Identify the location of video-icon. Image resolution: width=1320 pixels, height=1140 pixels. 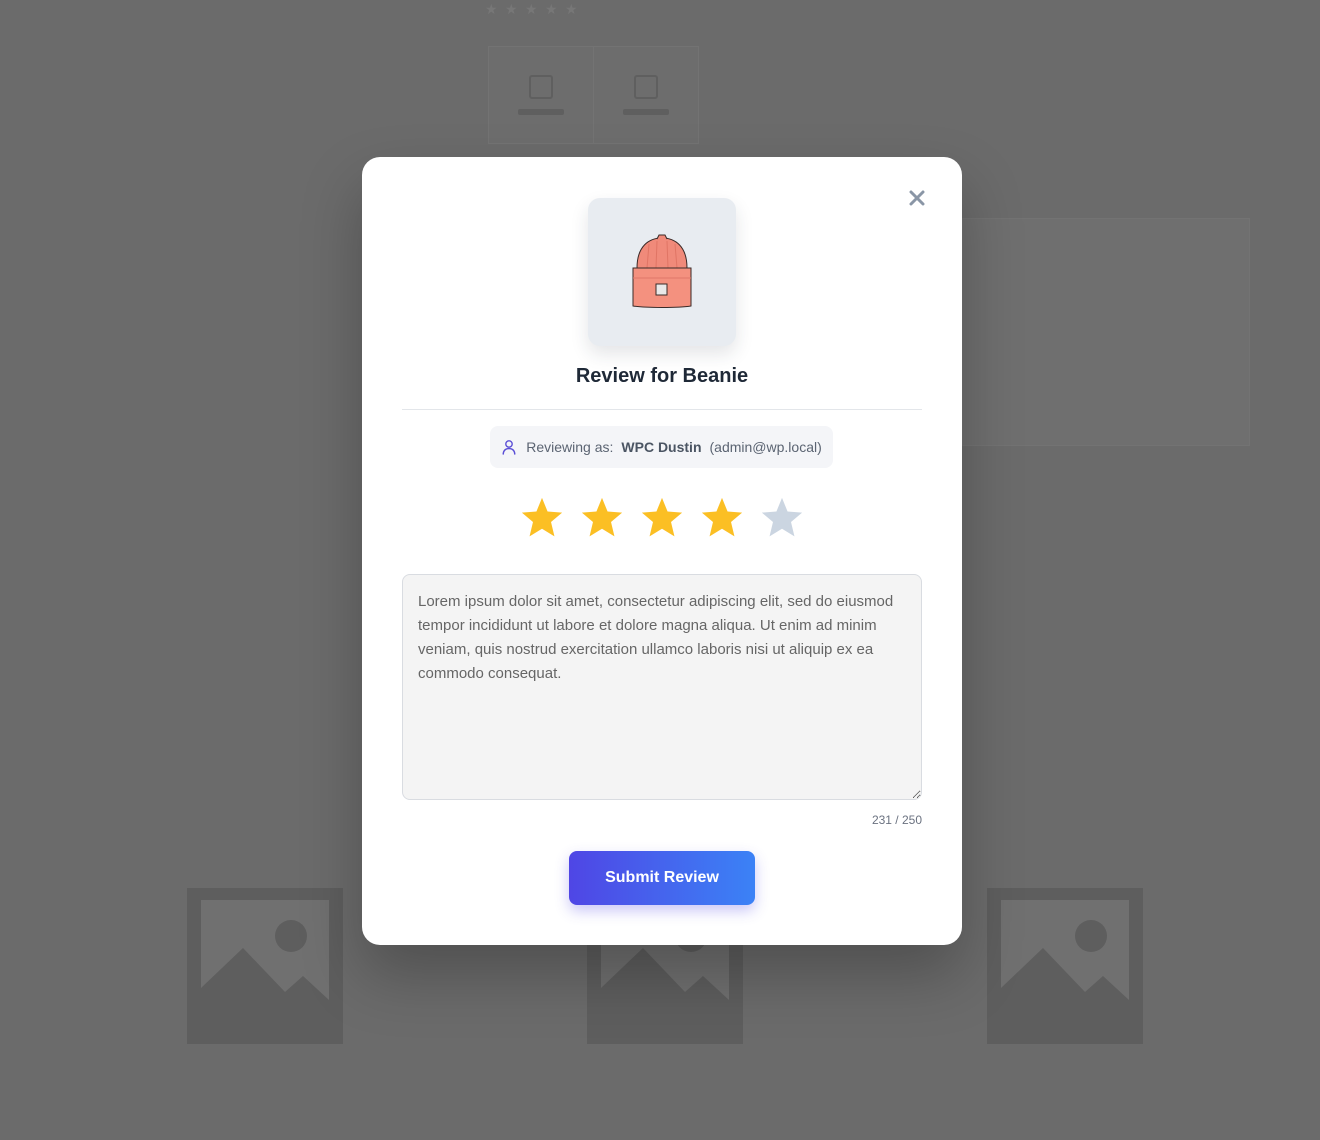
(646, 87).